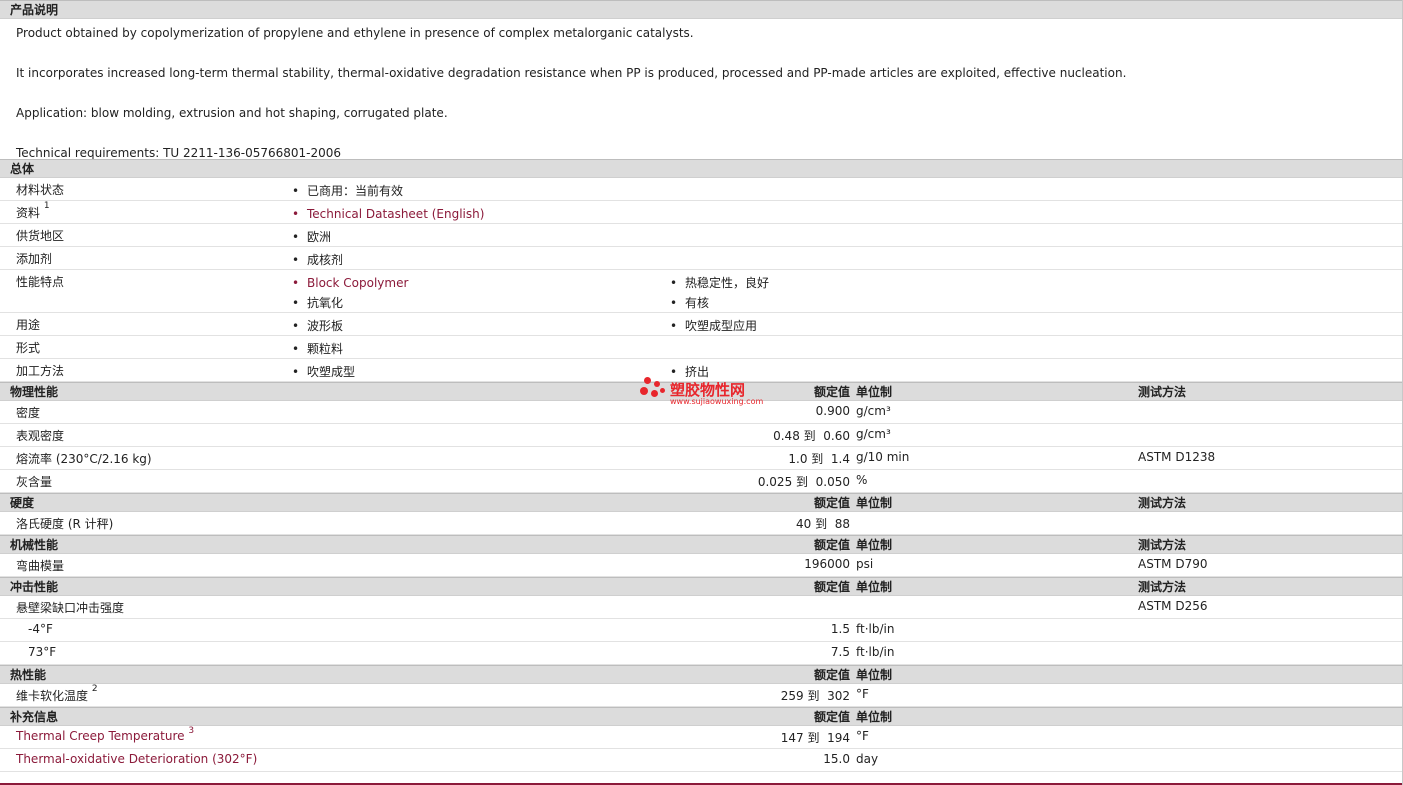 The width and height of the screenshot is (1403, 785). What do you see at coordinates (836, 759) in the screenshot?
I see `property-value: 15.0` at bounding box center [836, 759].